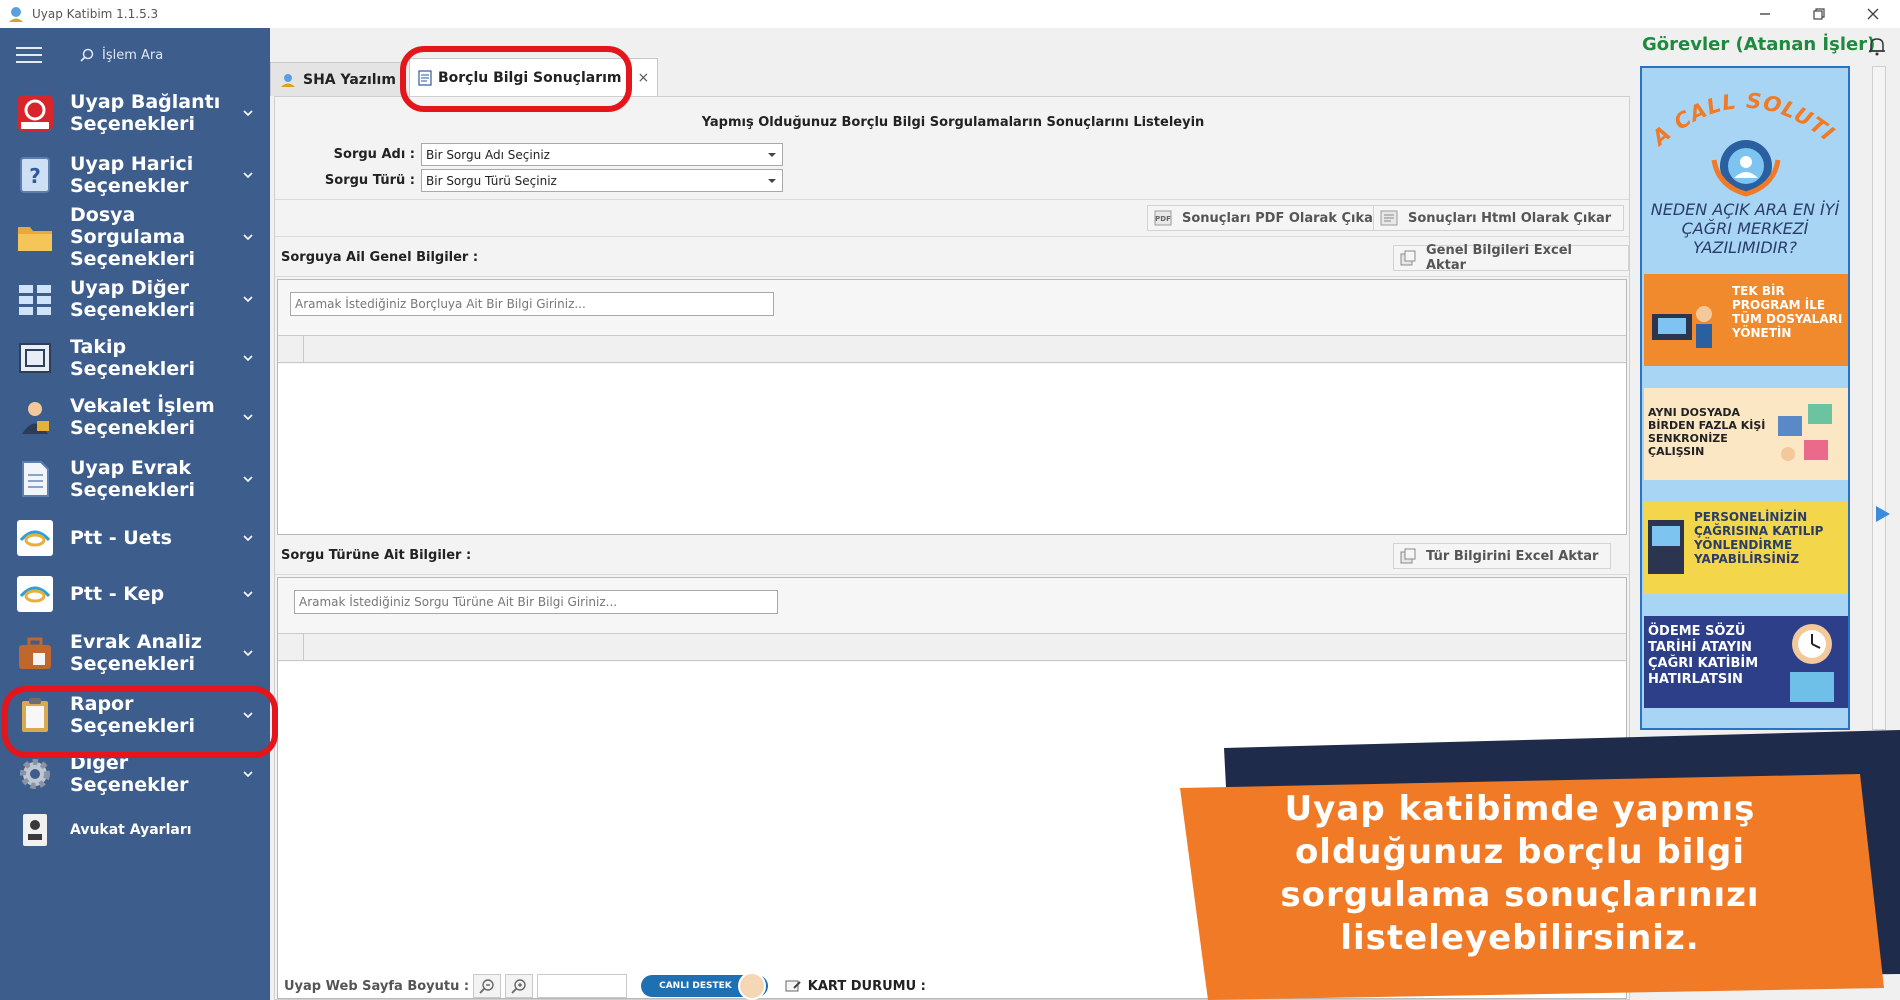 The image size is (1900, 1000). I want to click on side-scrollbar, so click(1879, 398).